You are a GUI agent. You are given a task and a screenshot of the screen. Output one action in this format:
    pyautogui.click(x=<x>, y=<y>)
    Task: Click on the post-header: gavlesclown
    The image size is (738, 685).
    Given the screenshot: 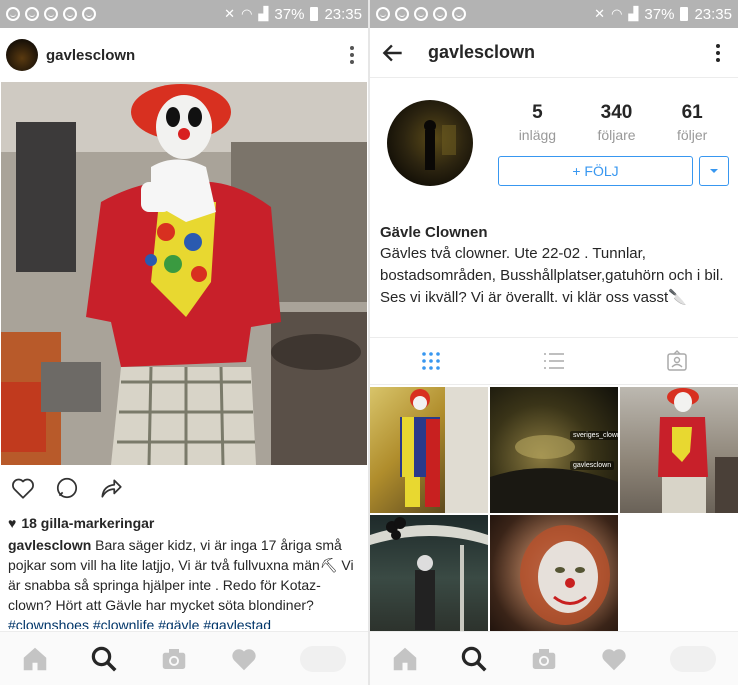 What is the action you would take?
    pyautogui.click(x=184, y=55)
    